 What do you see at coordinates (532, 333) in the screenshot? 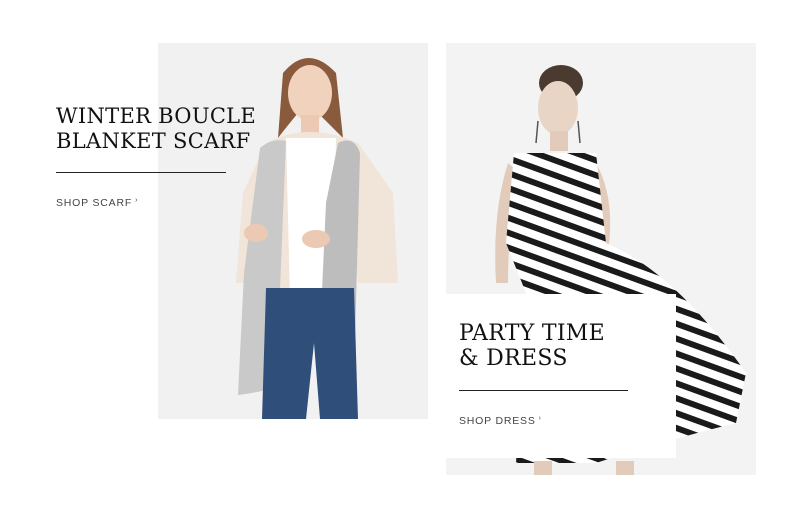
I see `promo-title-line: PARTY TIME` at bounding box center [532, 333].